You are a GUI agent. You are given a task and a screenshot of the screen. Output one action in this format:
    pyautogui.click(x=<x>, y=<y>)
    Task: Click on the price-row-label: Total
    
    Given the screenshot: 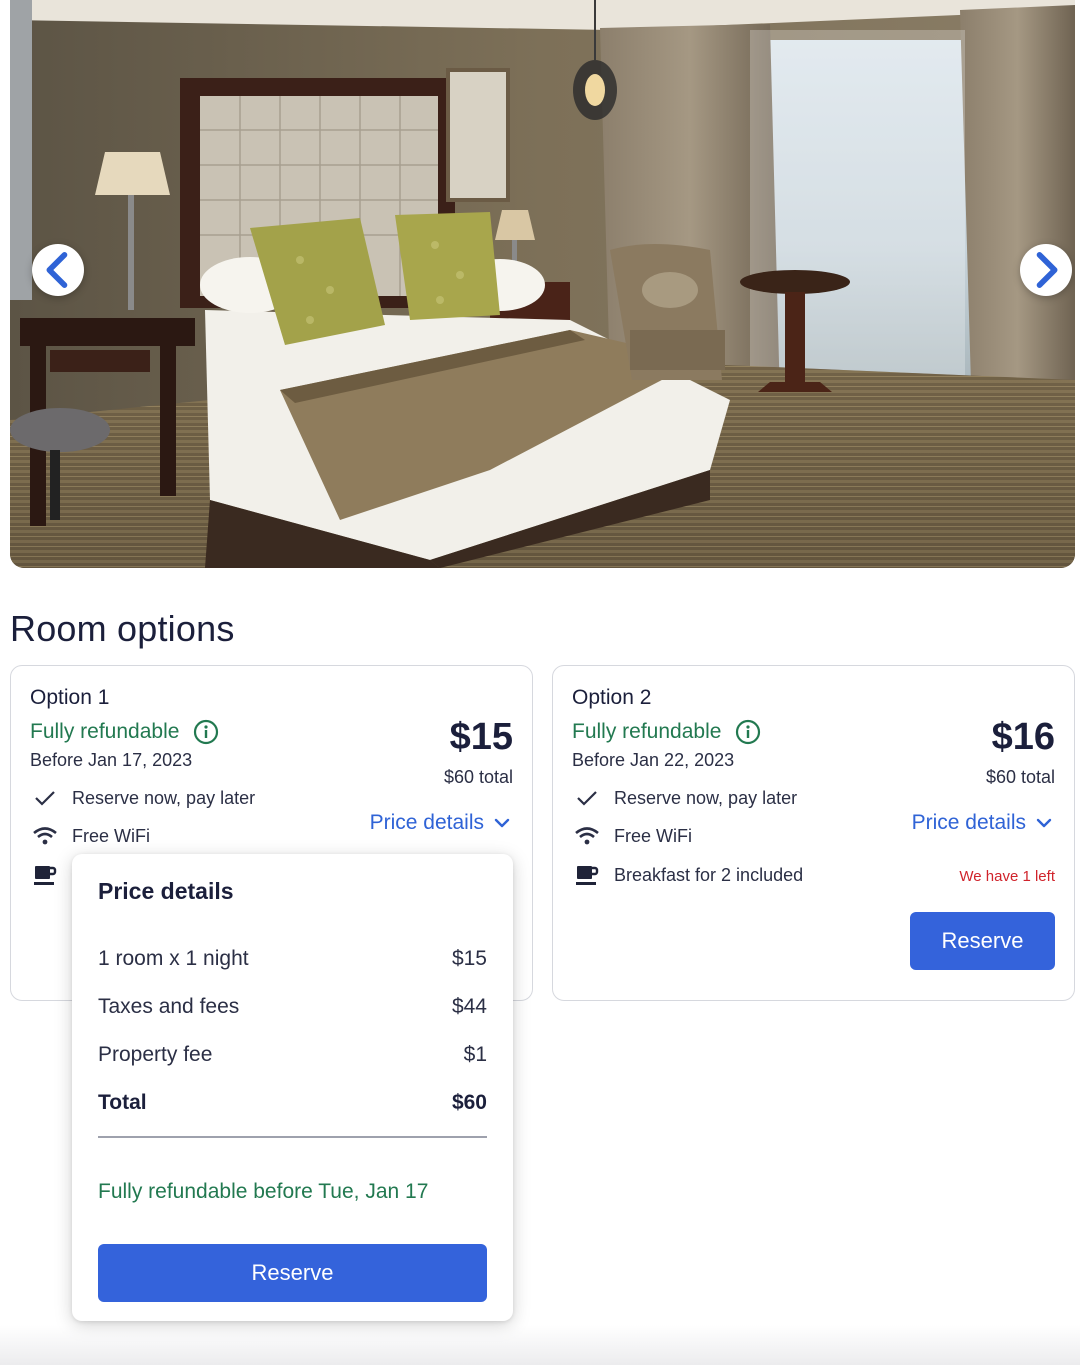 What is the action you would take?
    pyautogui.click(x=122, y=1102)
    